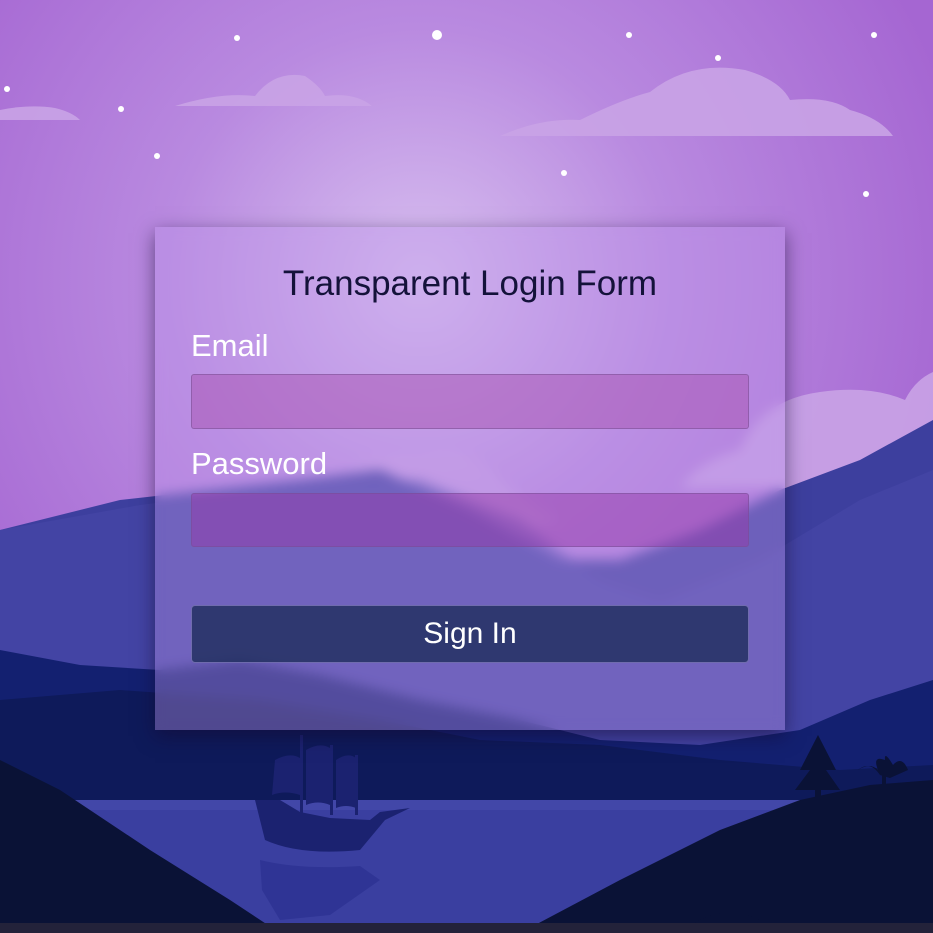  I want to click on email-field, so click(470, 401).